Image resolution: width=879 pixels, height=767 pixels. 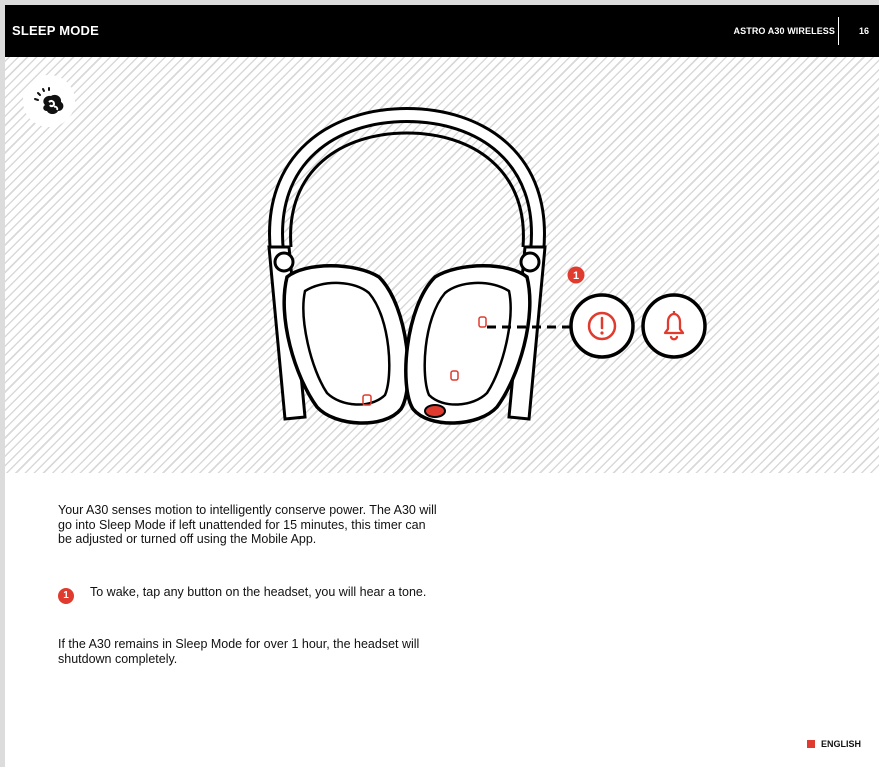 What do you see at coordinates (576, 276) in the screenshot?
I see `callout-number: 1` at bounding box center [576, 276].